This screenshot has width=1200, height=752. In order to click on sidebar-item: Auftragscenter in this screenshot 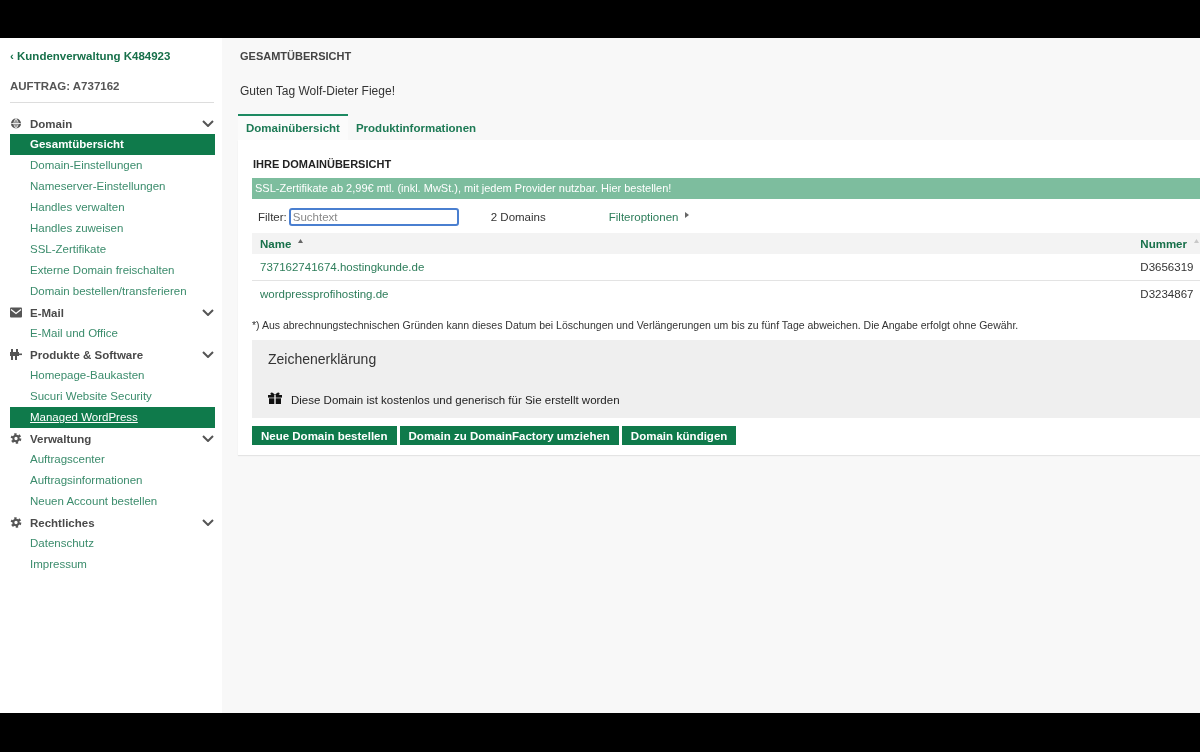, I will do `click(112, 459)`.